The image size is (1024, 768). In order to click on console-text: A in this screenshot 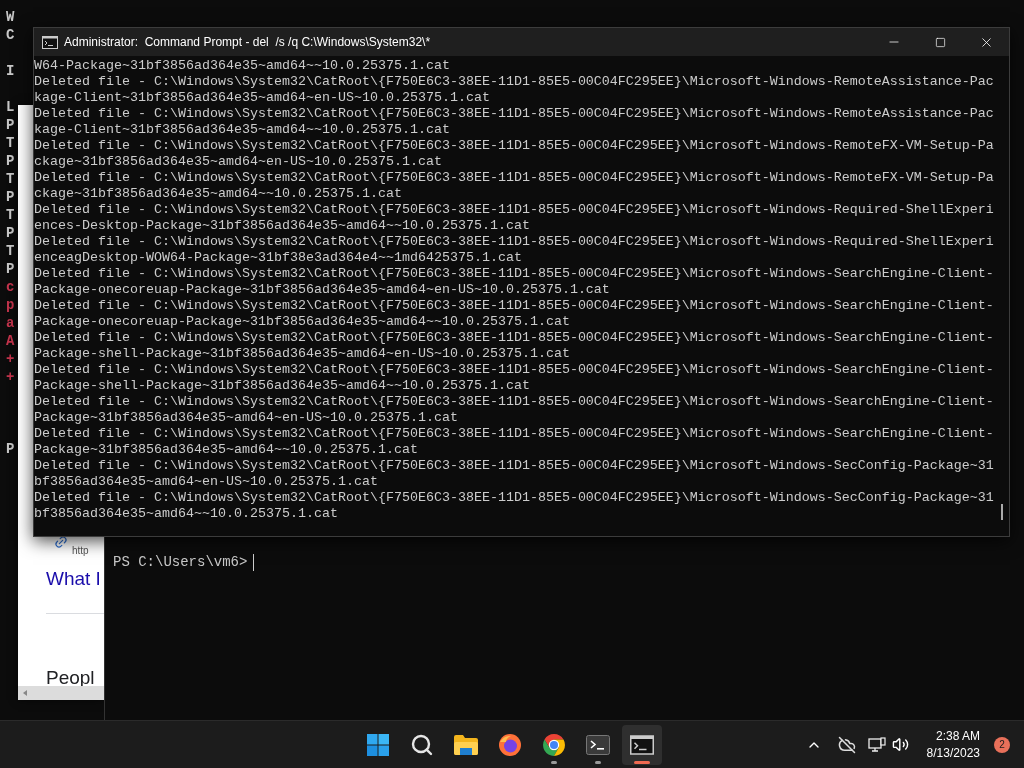, I will do `click(10, 341)`.